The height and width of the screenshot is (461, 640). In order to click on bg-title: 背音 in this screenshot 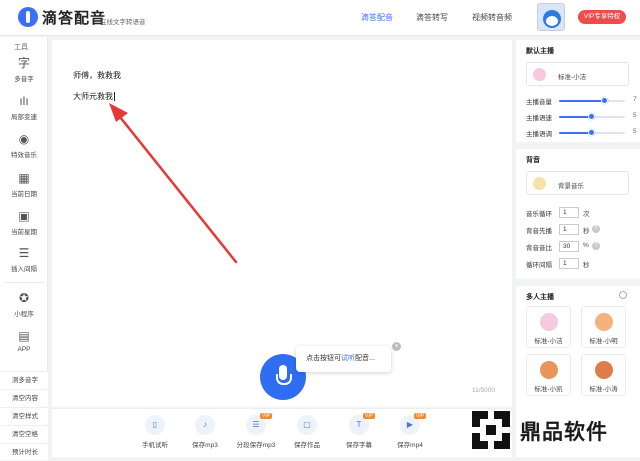, I will do `click(533, 160)`.